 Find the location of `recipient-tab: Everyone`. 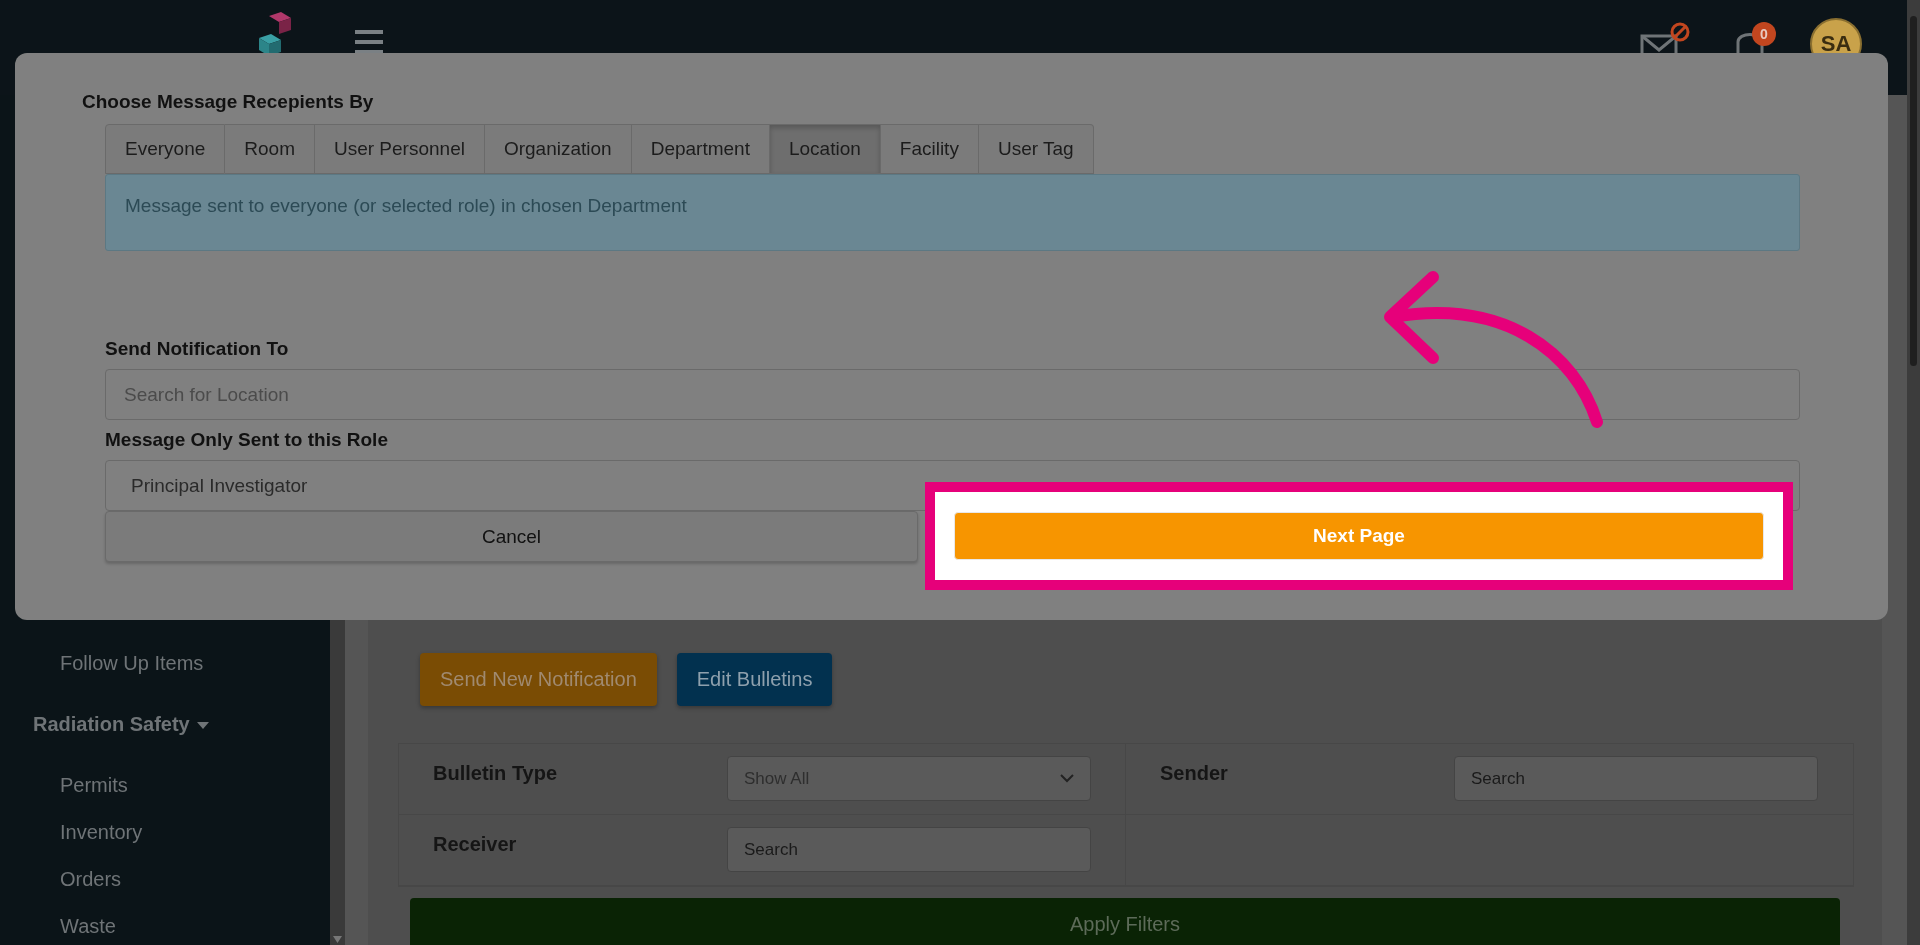

recipient-tab: Everyone is located at coordinates (165, 149).